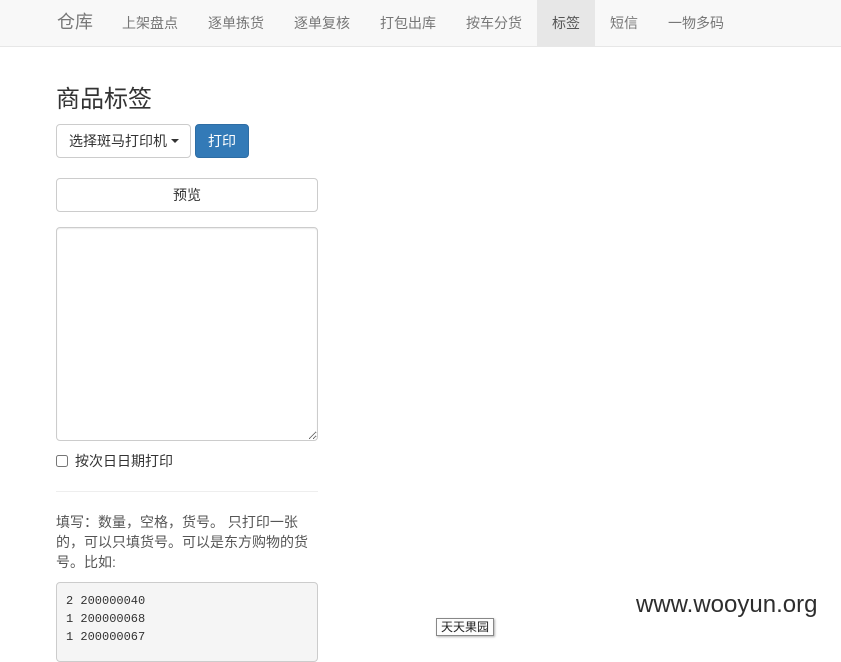 The height and width of the screenshot is (662, 841). Describe the element at coordinates (222, 141) in the screenshot. I see `print-button: 打印` at that location.